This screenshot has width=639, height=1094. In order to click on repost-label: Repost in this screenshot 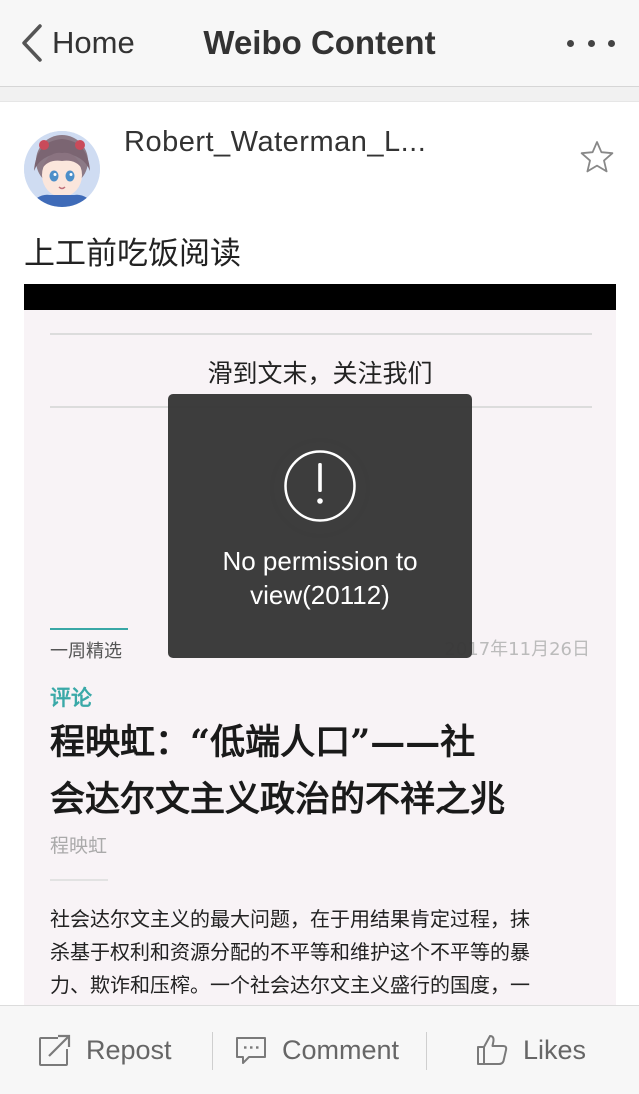, I will do `click(129, 1049)`.